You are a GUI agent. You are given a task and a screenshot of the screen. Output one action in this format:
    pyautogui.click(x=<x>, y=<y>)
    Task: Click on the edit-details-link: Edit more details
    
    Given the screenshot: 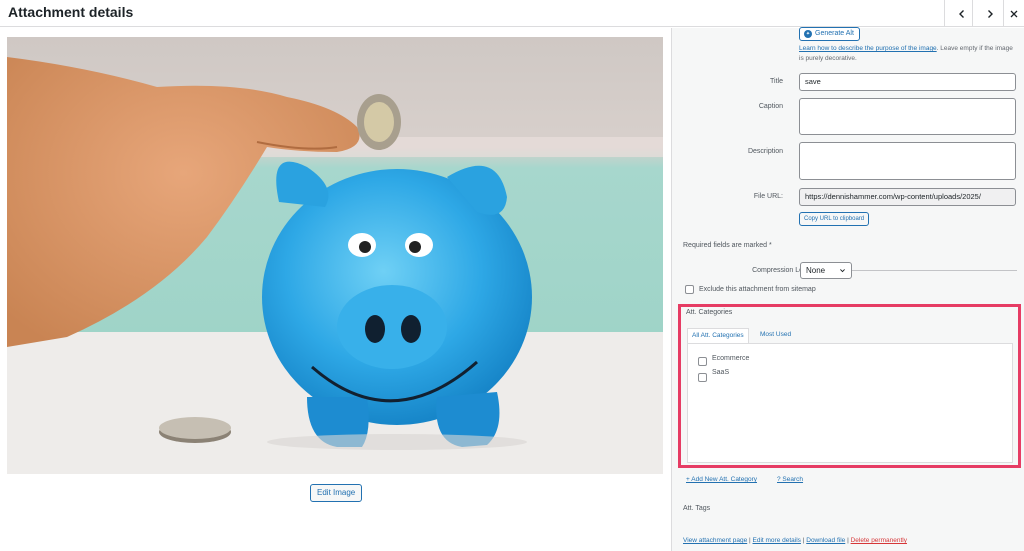 What is the action you would take?
    pyautogui.click(x=777, y=540)
    